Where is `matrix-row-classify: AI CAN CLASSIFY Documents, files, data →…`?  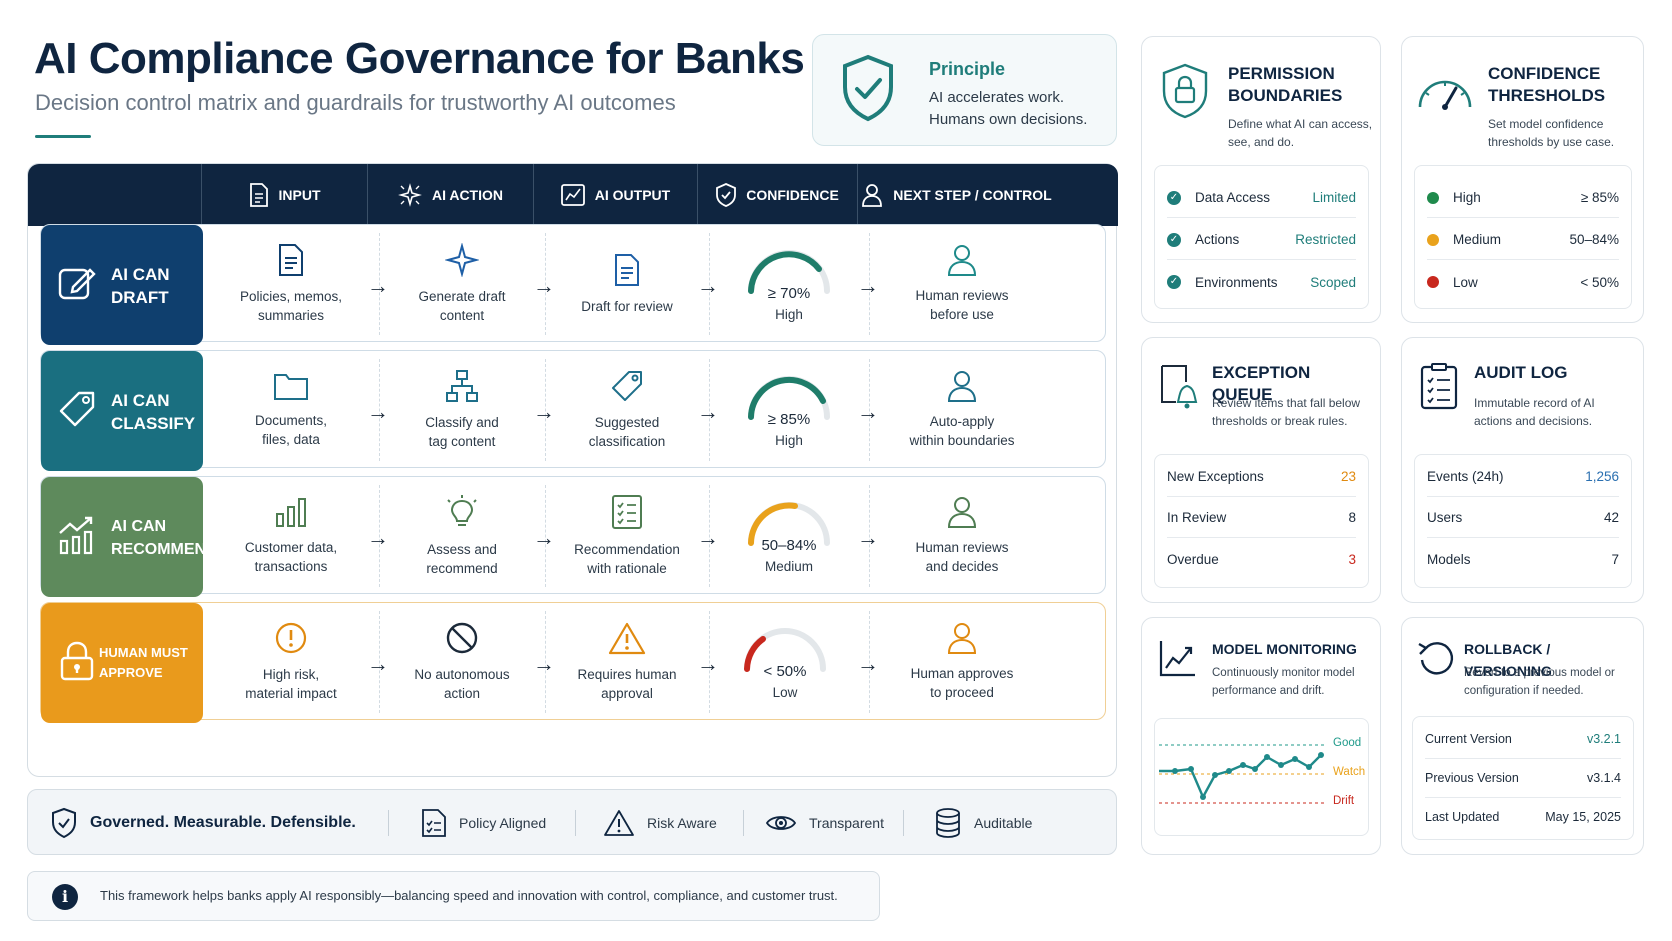 matrix-row-classify: AI CAN CLASSIFY Documents, files, data →… is located at coordinates (573, 410).